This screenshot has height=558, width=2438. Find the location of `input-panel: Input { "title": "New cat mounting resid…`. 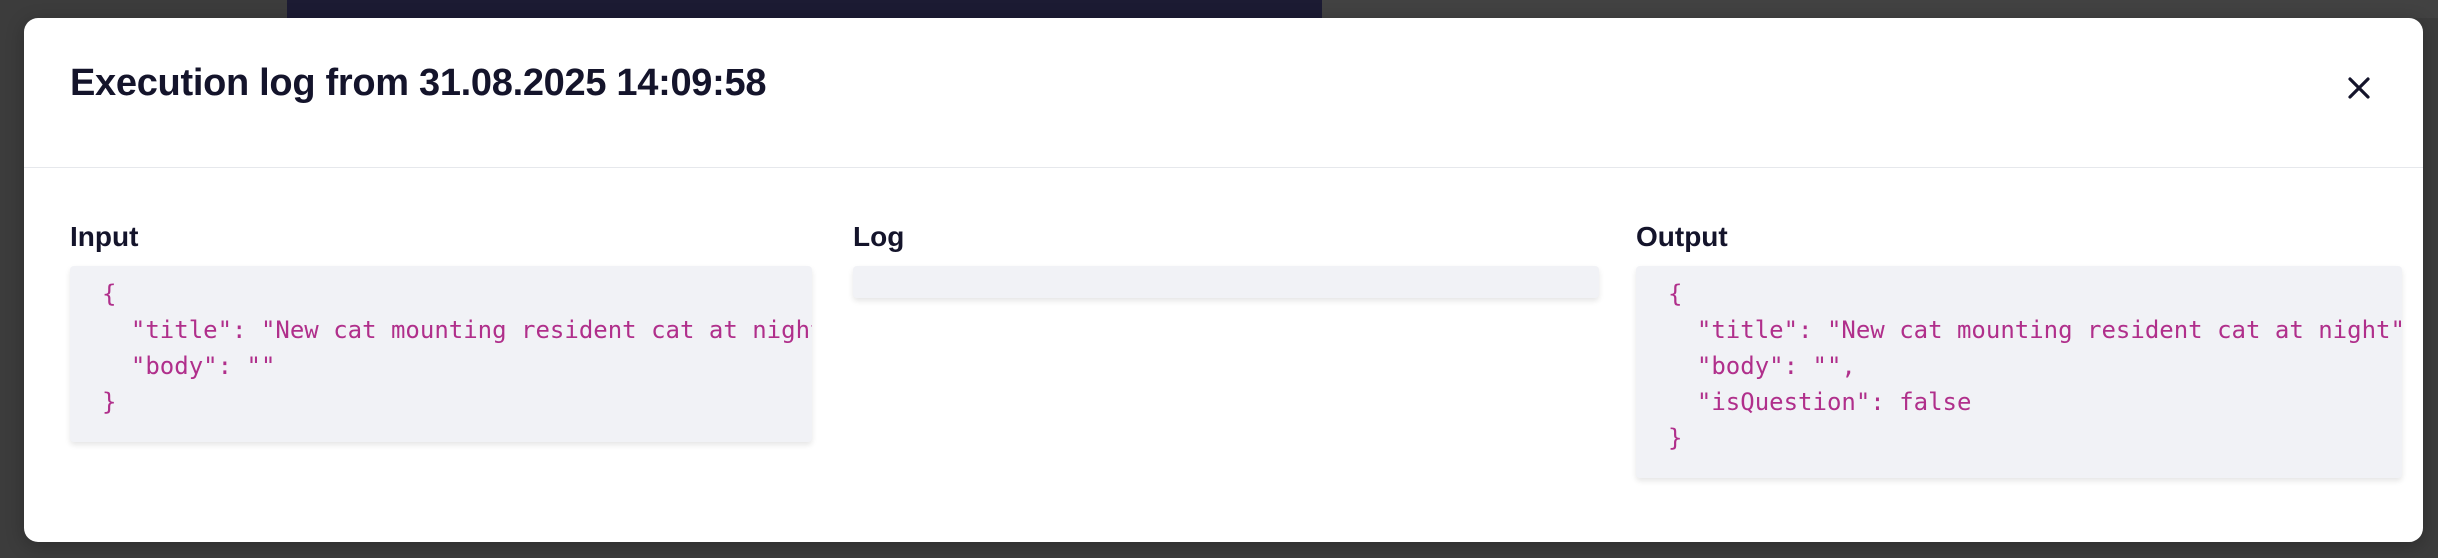

input-panel: Input { "title": "New cat mounting resid… is located at coordinates (441, 331).